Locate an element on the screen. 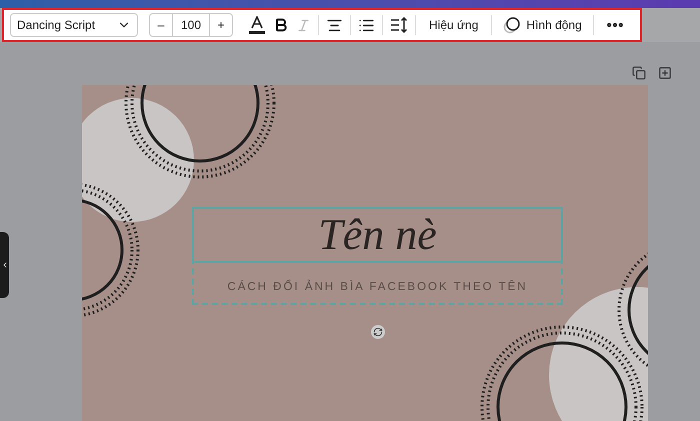 Image resolution: width=700 pixels, height=421 pixels. text-color-icon is located at coordinates (257, 25).